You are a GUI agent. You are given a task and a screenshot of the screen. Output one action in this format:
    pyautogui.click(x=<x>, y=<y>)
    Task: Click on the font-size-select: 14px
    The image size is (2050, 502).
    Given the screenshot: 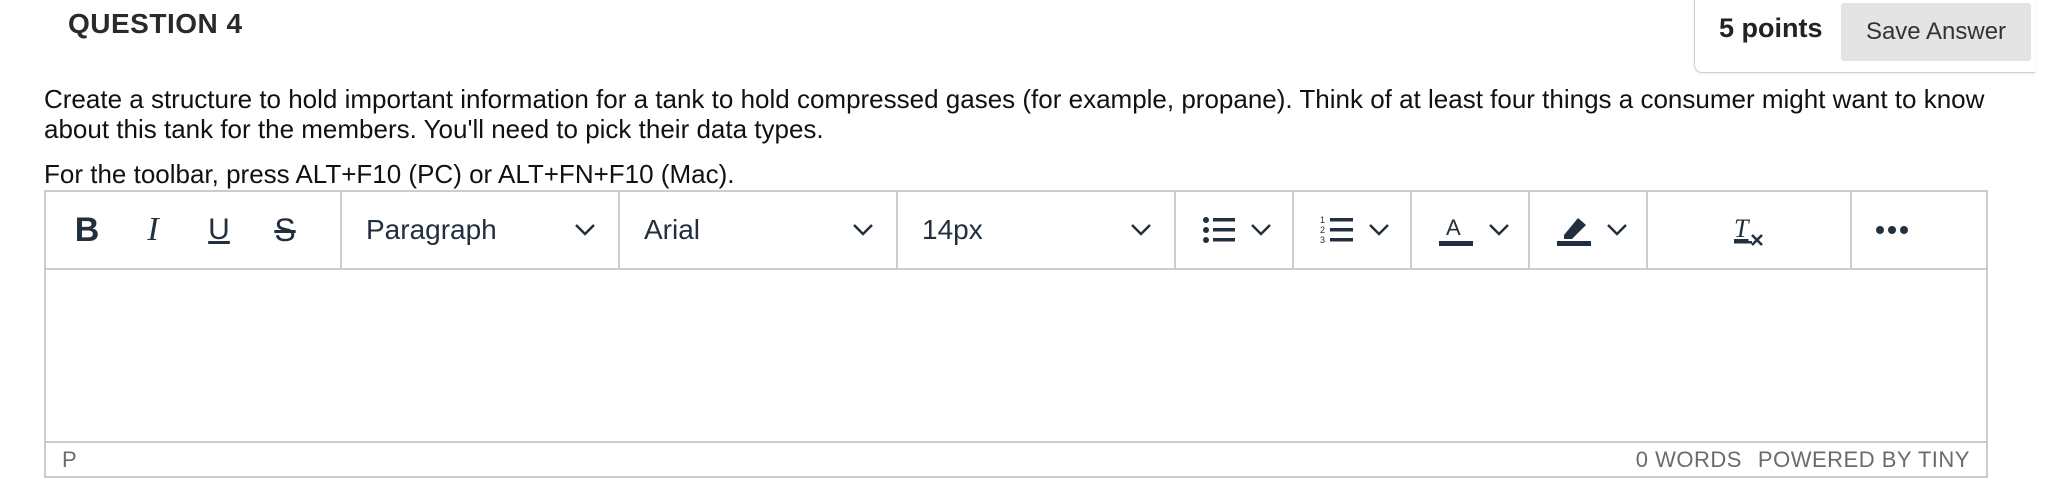 What is the action you would take?
    pyautogui.click(x=1036, y=230)
    